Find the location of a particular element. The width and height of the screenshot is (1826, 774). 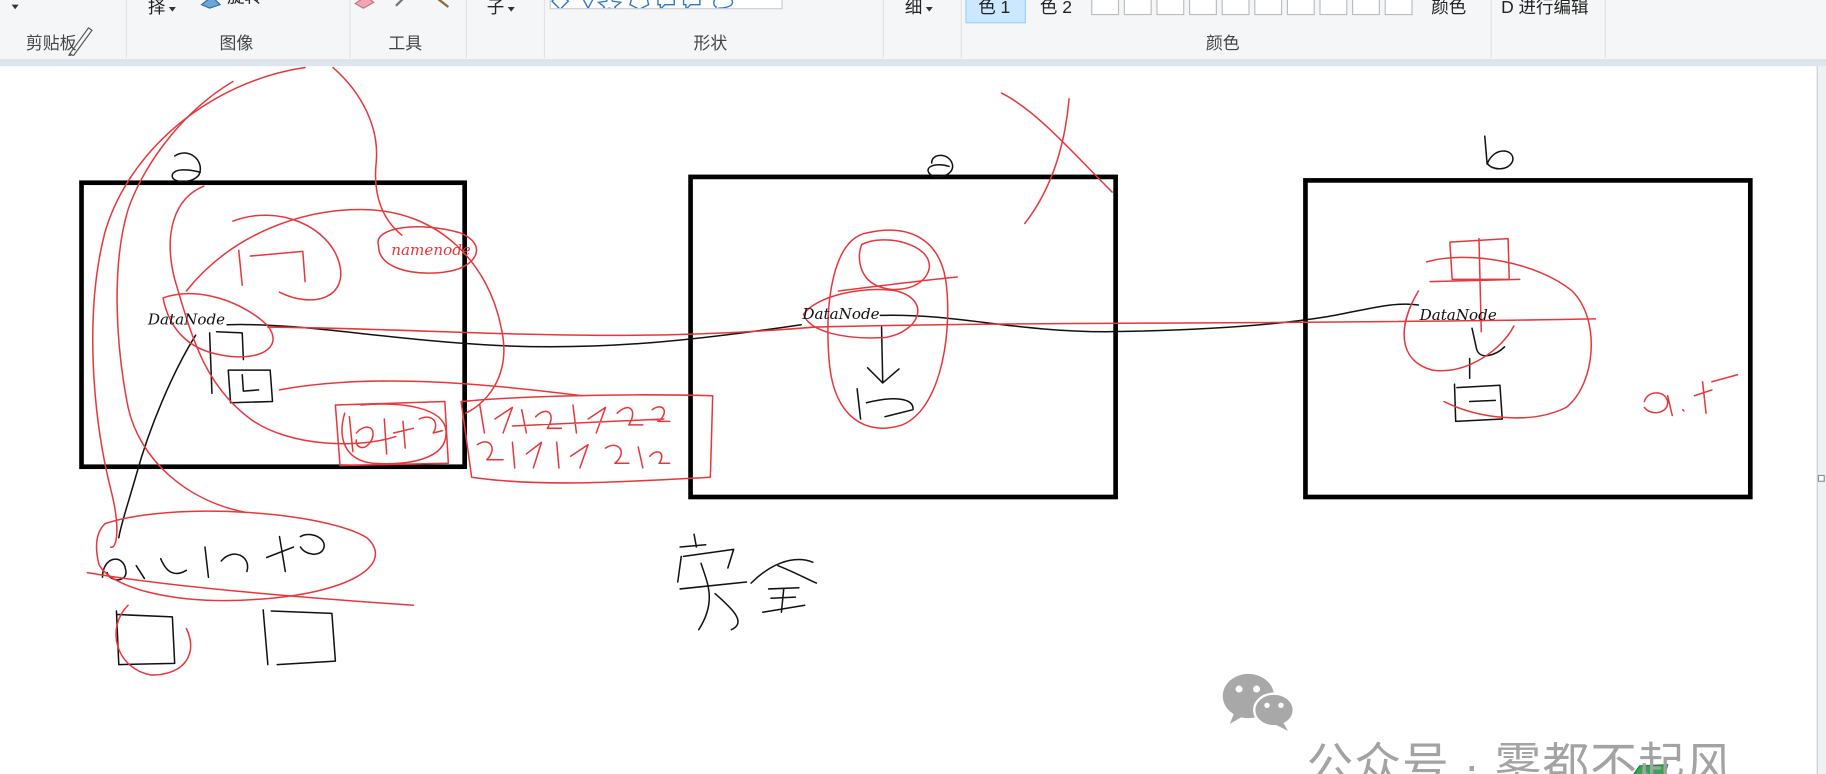

datanode-label-1: DataNode is located at coordinates (186, 320).